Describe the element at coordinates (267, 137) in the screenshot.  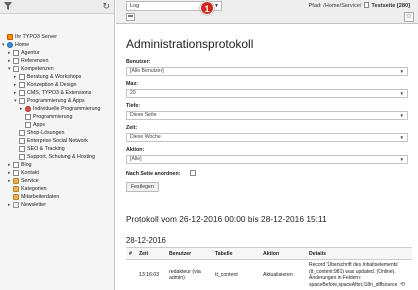
I see `zeit-select: Diese Woche ▼` at that location.